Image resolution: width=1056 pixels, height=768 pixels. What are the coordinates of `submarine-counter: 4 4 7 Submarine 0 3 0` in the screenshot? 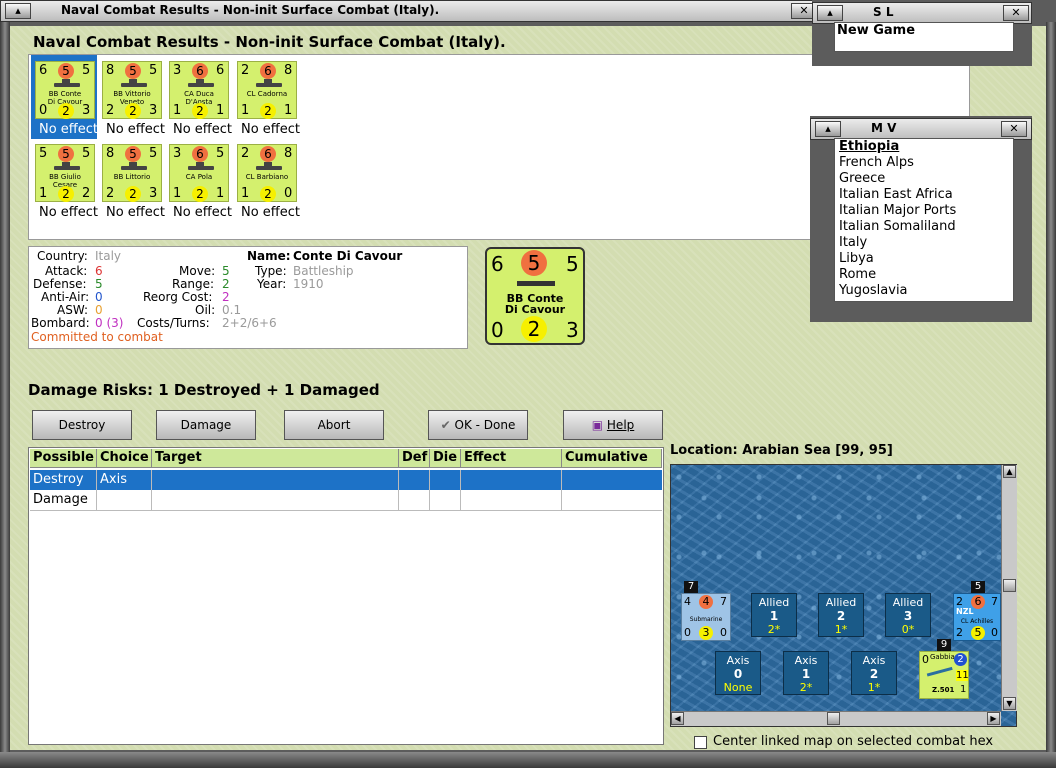 It's located at (706, 617).